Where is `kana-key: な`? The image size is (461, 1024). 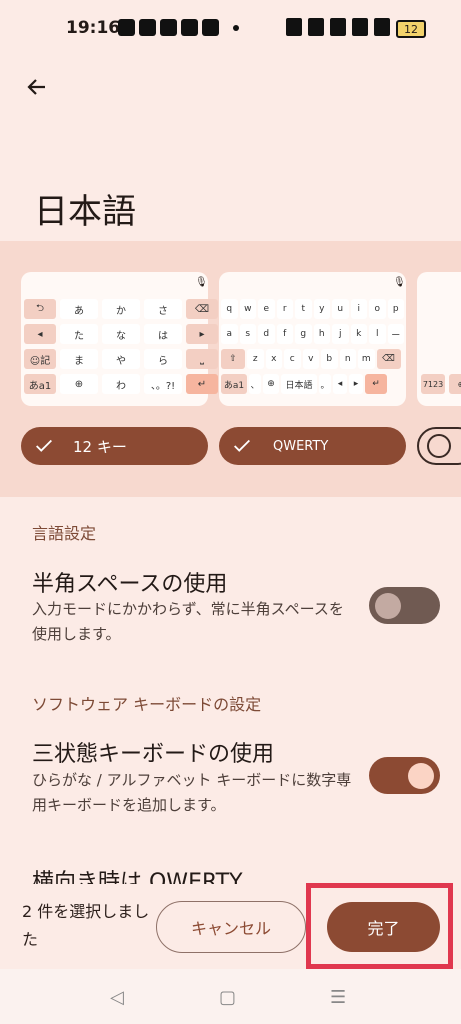 kana-key: な is located at coordinates (121, 334).